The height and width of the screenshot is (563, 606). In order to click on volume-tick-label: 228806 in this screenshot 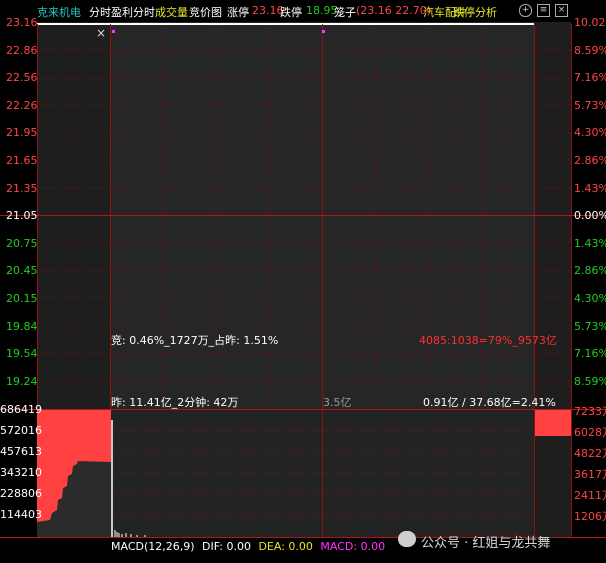, I will do `click(21, 493)`.